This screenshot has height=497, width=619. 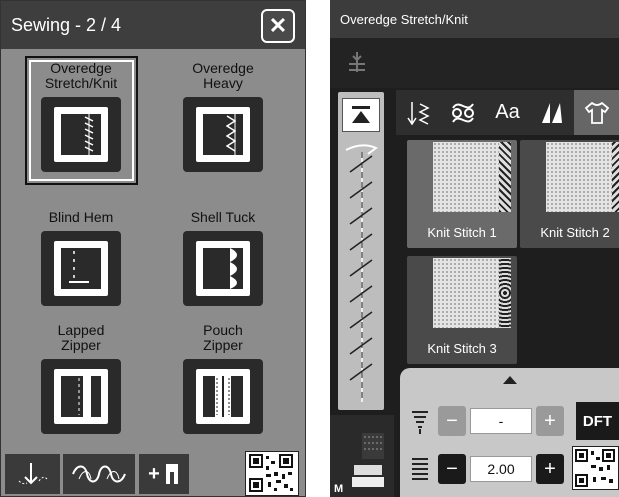 I want to click on page-title: Sewing - 2 / 4, so click(x=66, y=25).